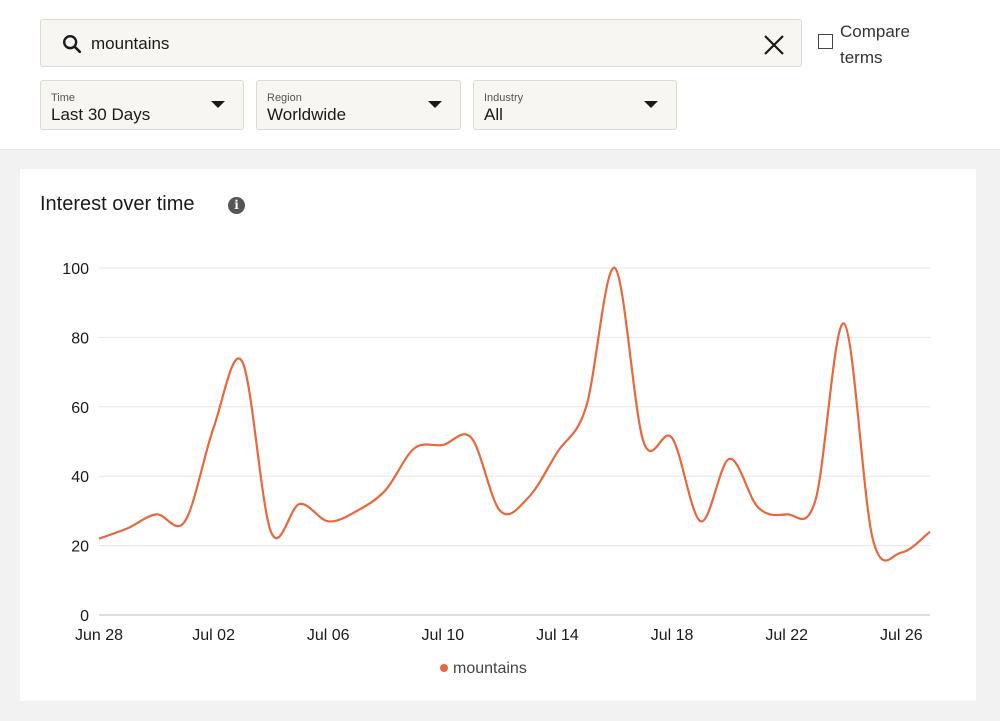 This screenshot has height=721, width=1000. What do you see at coordinates (901, 635) in the screenshot?
I see `x-tick-label: Jul 26` at bounding box center [901, 635].